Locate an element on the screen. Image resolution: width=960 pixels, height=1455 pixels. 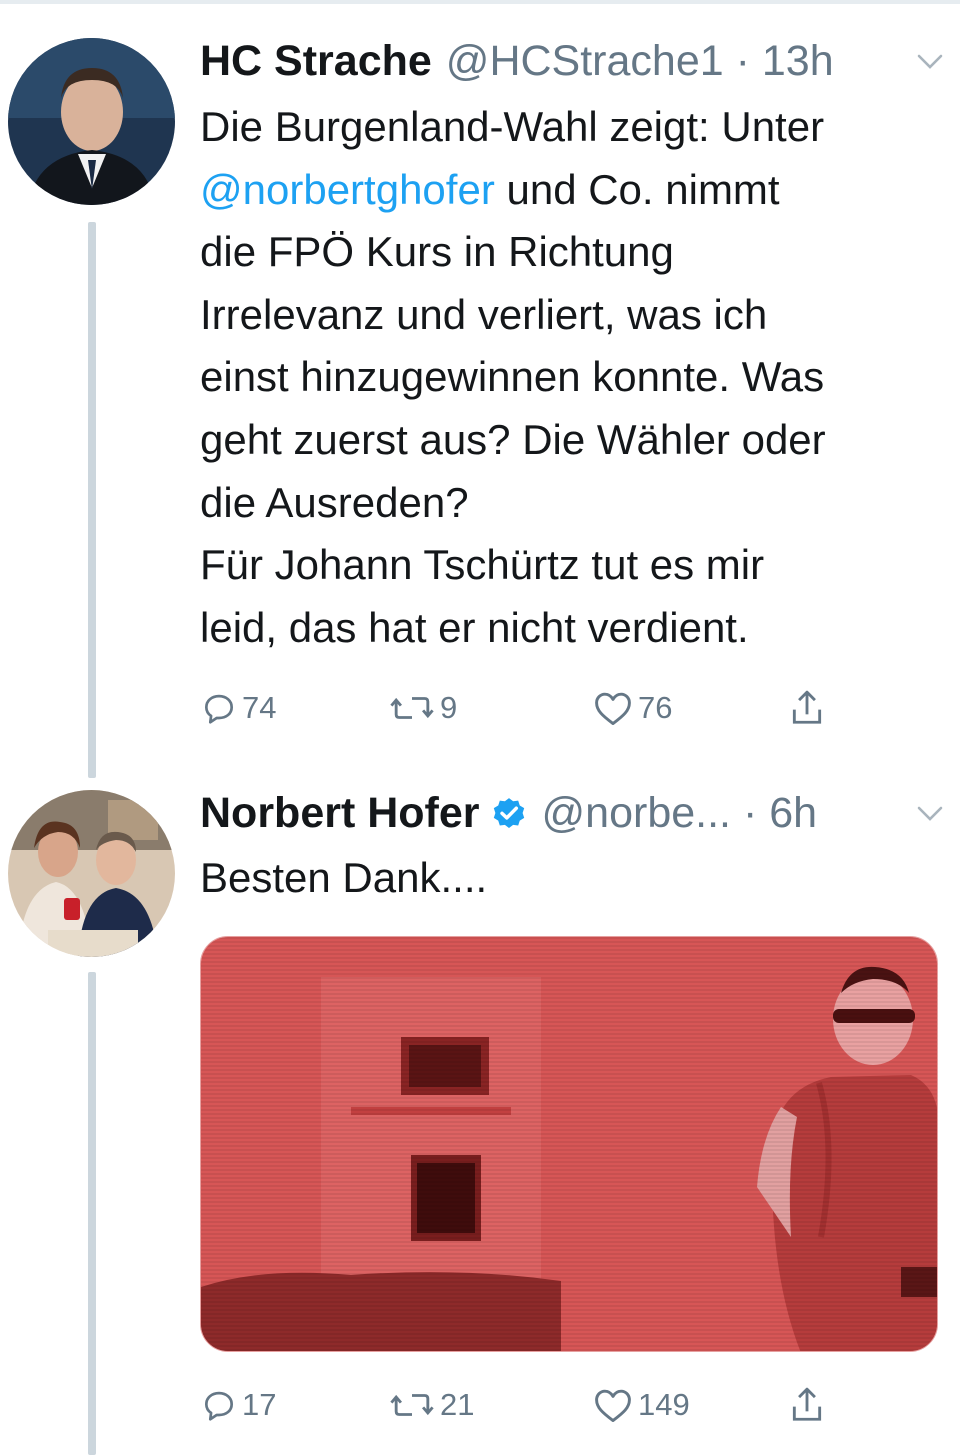
handle-and-time: @HCStrache1 · 13h is located at coordinates (640, 61).